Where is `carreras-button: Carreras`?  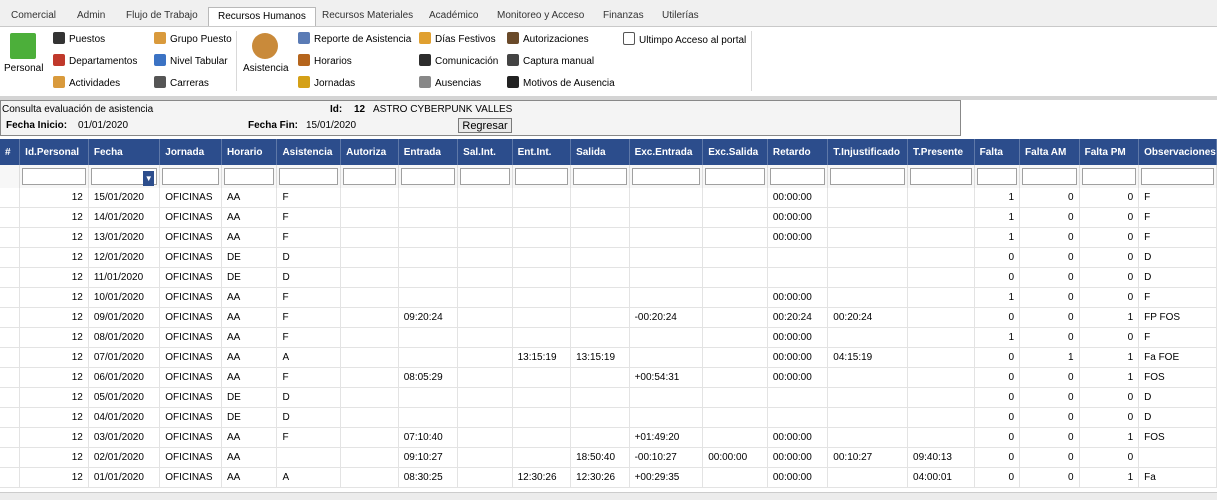
carreras-button: Carreras is located at coordinates (181, 84).